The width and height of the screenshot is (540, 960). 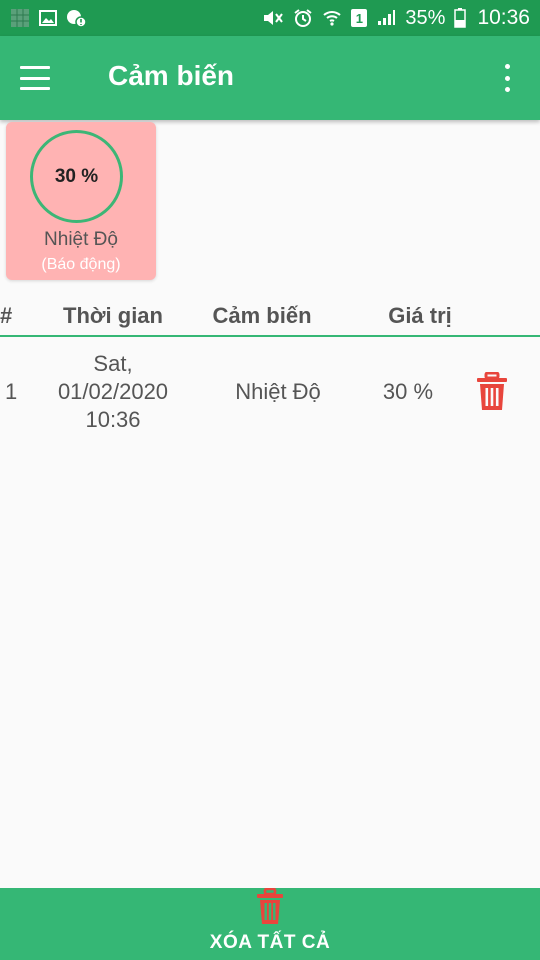 I want to click on mute-icon, so click(x=272, y=18).